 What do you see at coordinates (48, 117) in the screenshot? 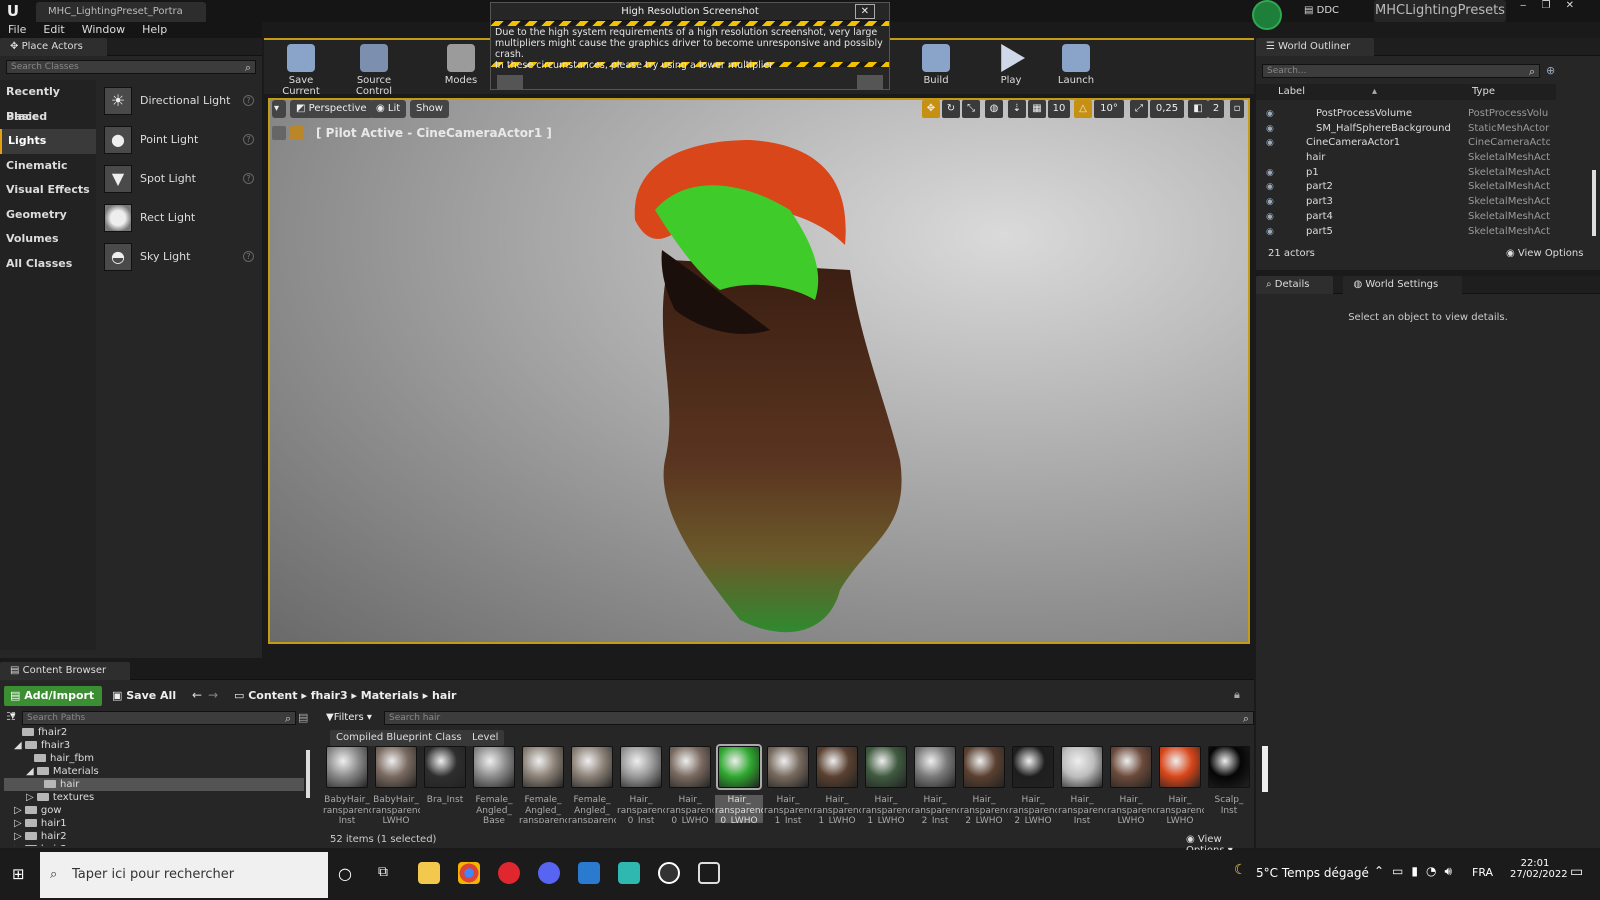
I see `category-basic: Basic` at bounding box center [48, 117].